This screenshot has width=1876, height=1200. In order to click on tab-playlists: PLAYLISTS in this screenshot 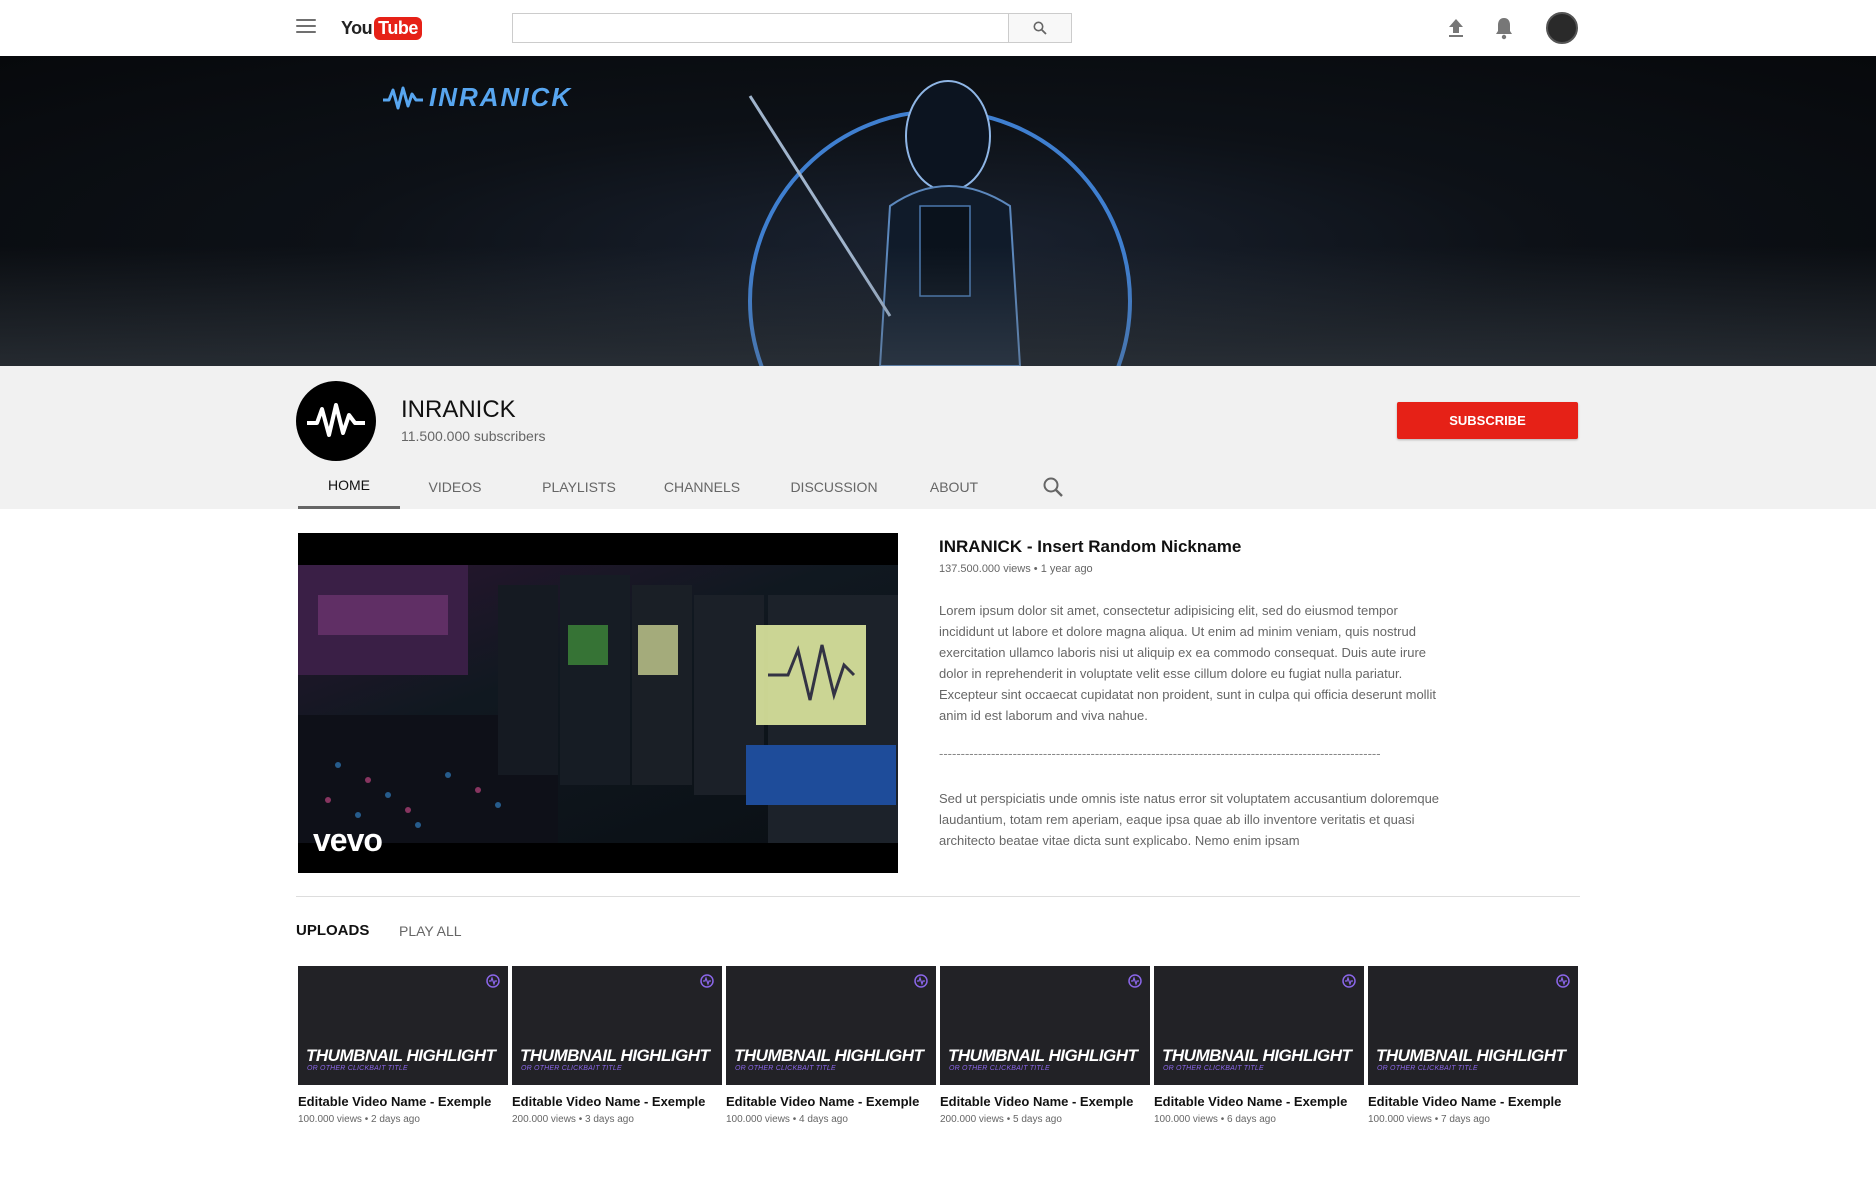, I will do `click(579, 486)`.